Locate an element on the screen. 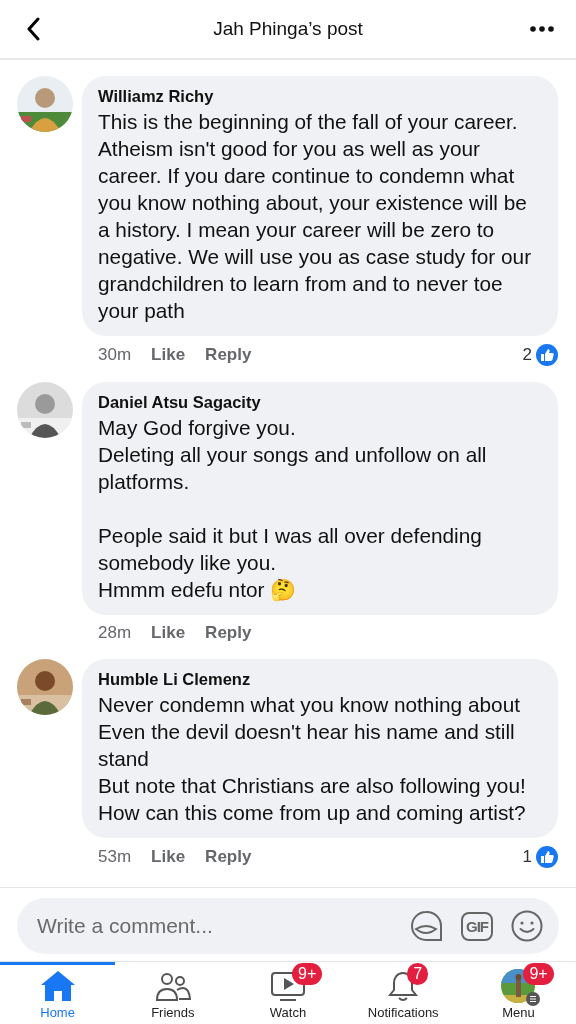  reaction-count: 1 is located at coordinates (527, 857).